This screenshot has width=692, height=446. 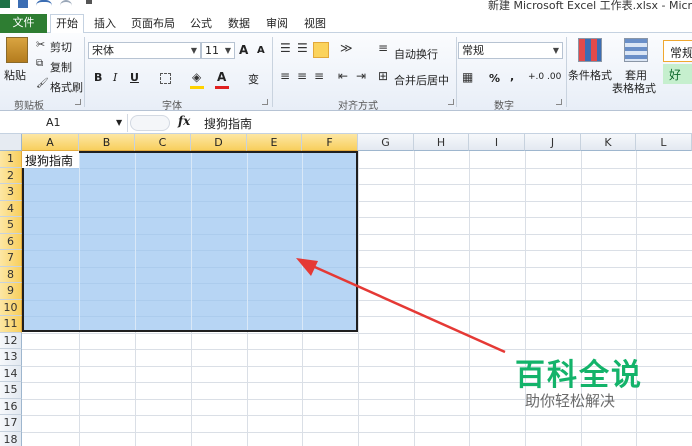 I want to click on wrap-text-icon: ≡, so click(x=383, y=48).